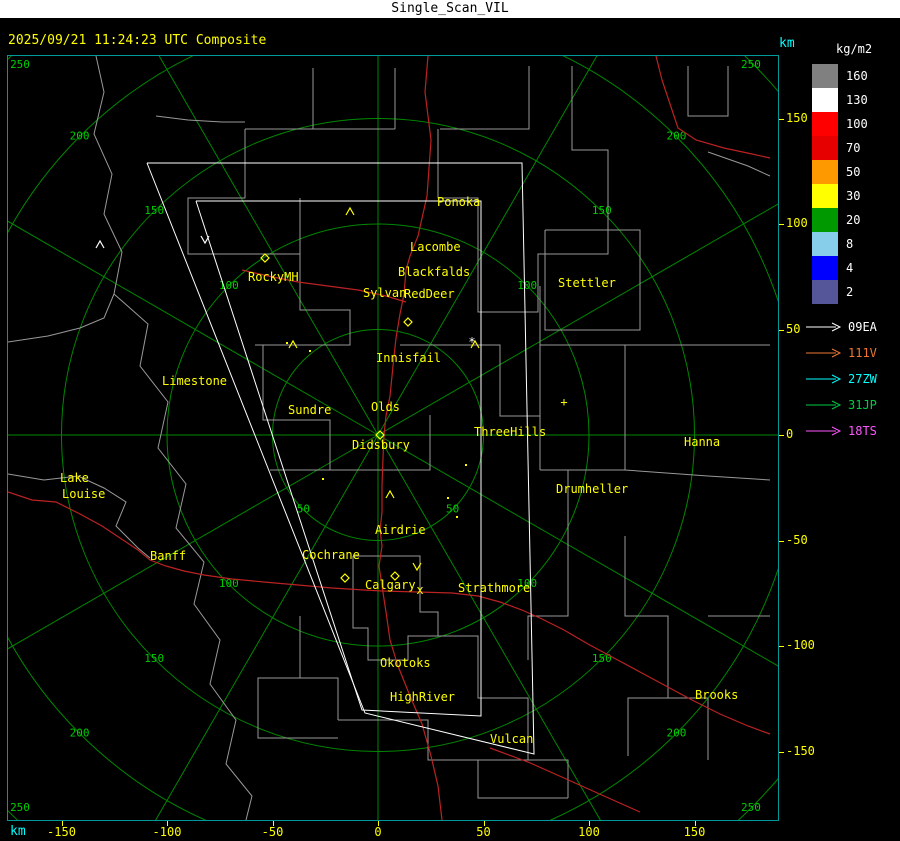 Image resolution: width=900 pixels, height=841 pixels. Describe the element at coordinates (800, 750) in the screenshot. I see `y-axis-label: -150` at that location.